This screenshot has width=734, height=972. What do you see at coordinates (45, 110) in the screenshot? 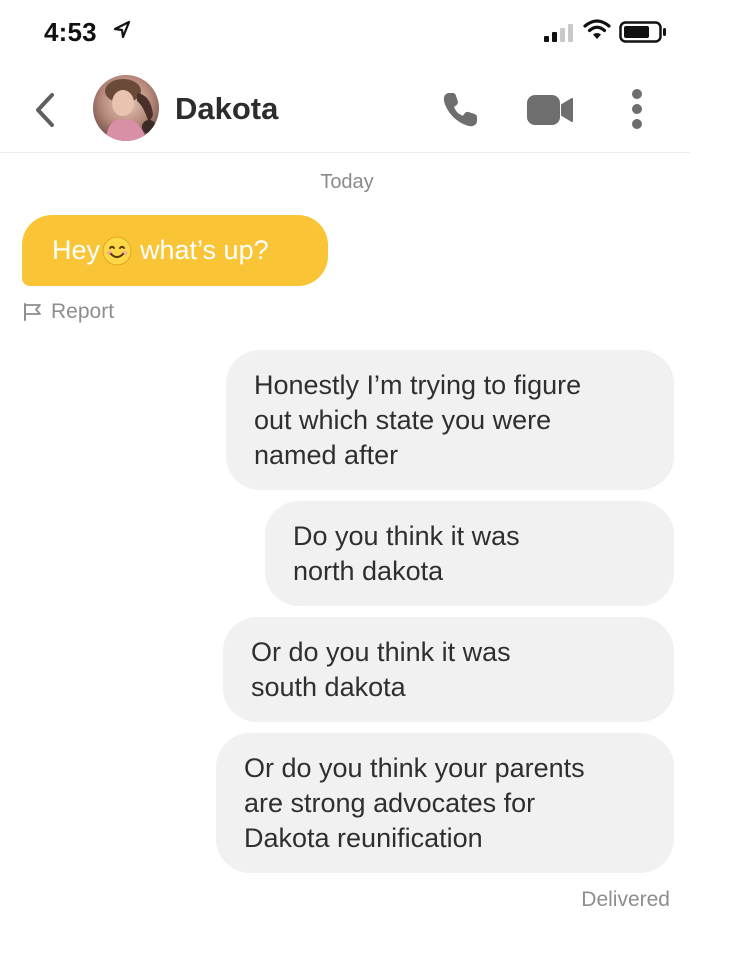
I see `back-chevron-icon` at bounding box center [45, 110].